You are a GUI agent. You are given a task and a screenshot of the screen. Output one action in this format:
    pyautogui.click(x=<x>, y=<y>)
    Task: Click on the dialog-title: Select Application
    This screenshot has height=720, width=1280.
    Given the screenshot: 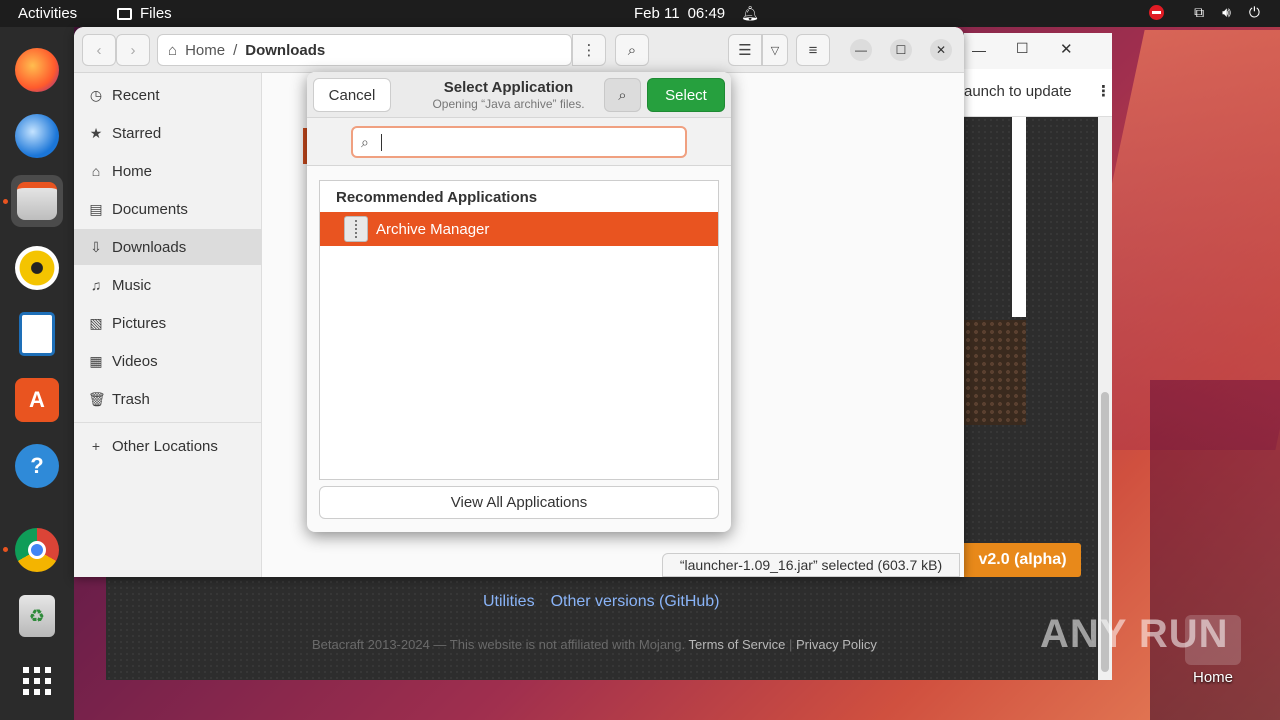 What is the action you would take?
    pyautogui.click(x=508, y=87)
    